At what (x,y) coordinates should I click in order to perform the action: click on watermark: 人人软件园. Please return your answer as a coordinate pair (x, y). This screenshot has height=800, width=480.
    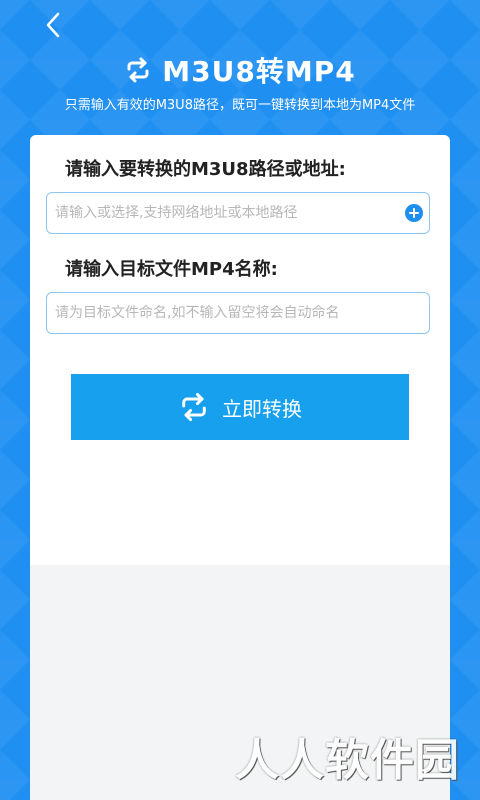
    Looking at the image, I should click on (347, 760).